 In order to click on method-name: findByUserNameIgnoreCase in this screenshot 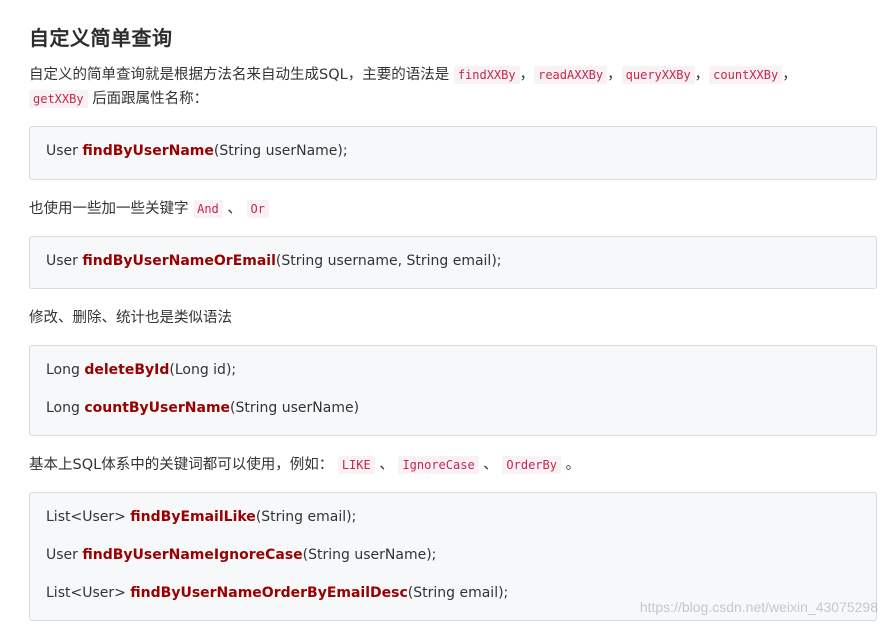, I will do `click(192, 555)`.